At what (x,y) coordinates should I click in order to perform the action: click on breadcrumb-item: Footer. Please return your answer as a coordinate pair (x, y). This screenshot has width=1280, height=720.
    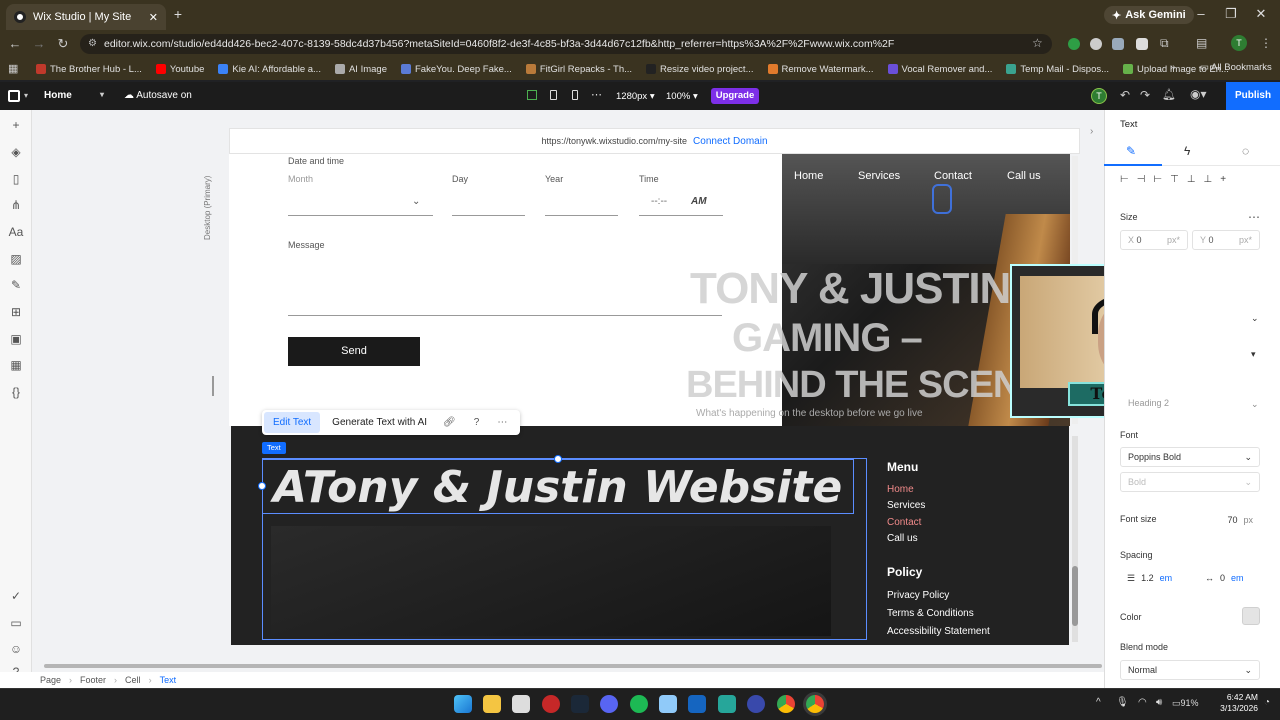
    Looking at the image, I should click on (93, 680).